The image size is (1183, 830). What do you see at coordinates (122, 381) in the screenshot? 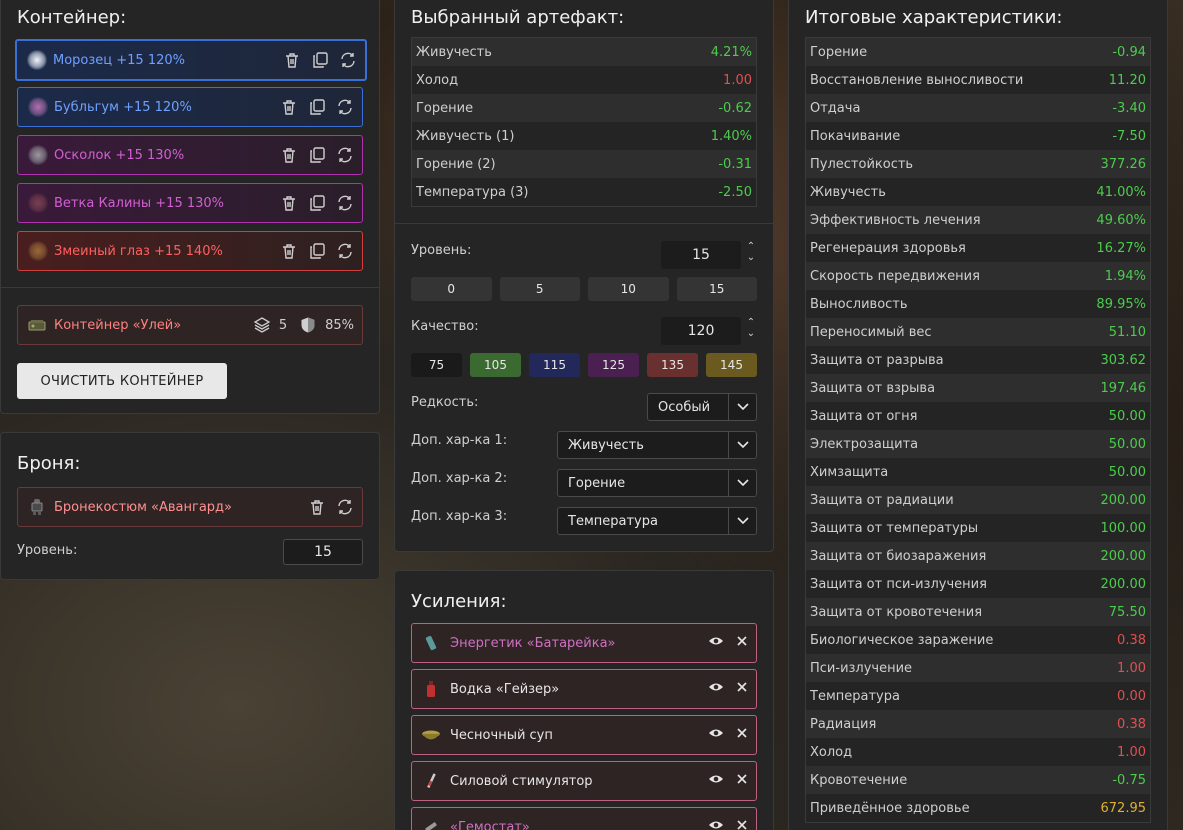
I see `clear-container-button: ОЧИСТИТЬ КОНТЕЙНЕР` at bounding box center [122, 381].